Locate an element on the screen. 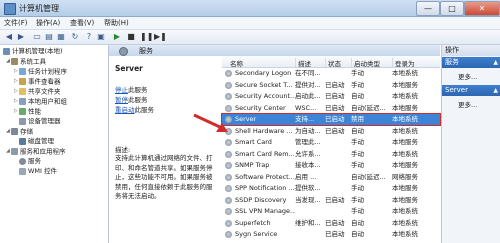 The width and height of the screenshot is (500, 243). menu-help: 帮助(H) is located at coordinates (116, 23).